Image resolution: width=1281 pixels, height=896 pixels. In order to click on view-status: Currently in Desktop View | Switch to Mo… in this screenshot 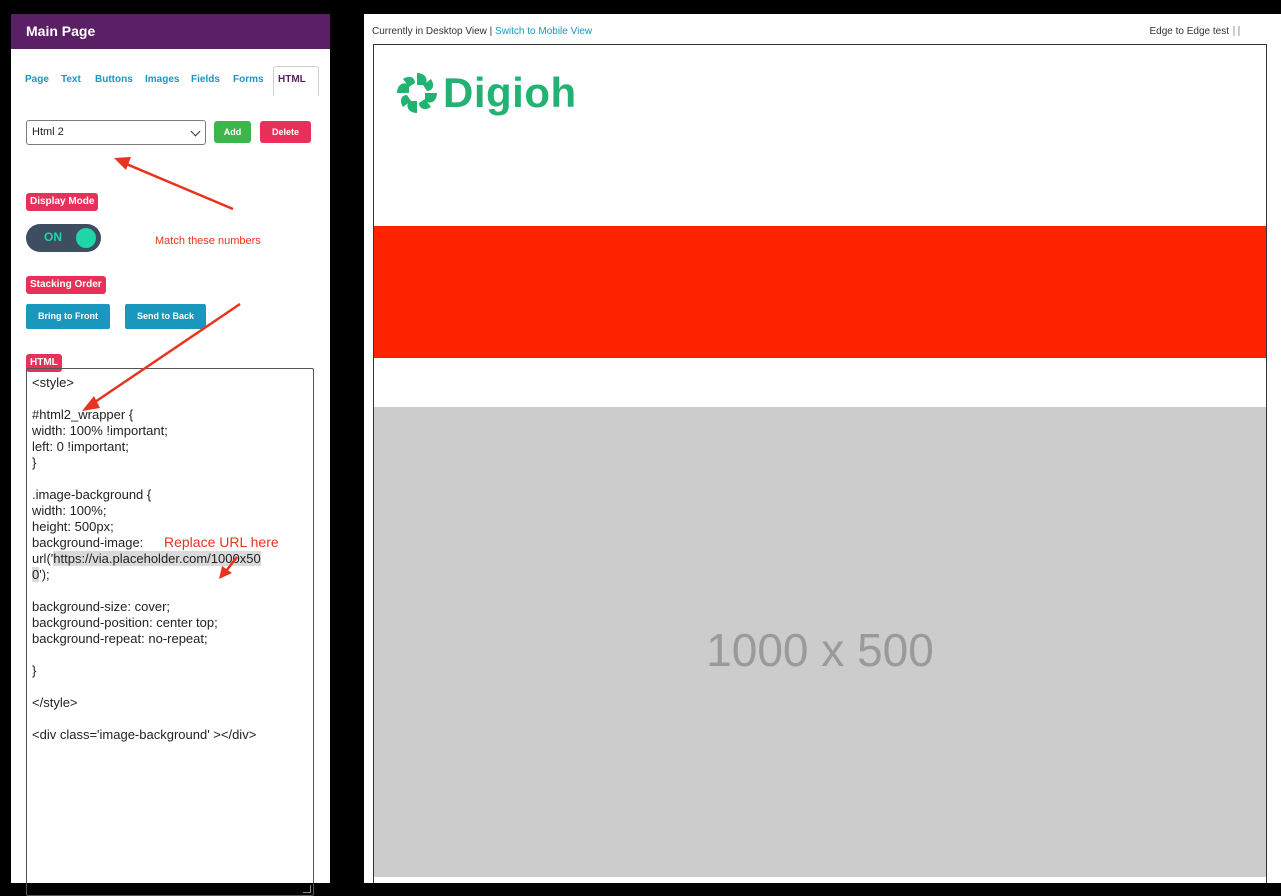, I will do `click(482, 31)`.